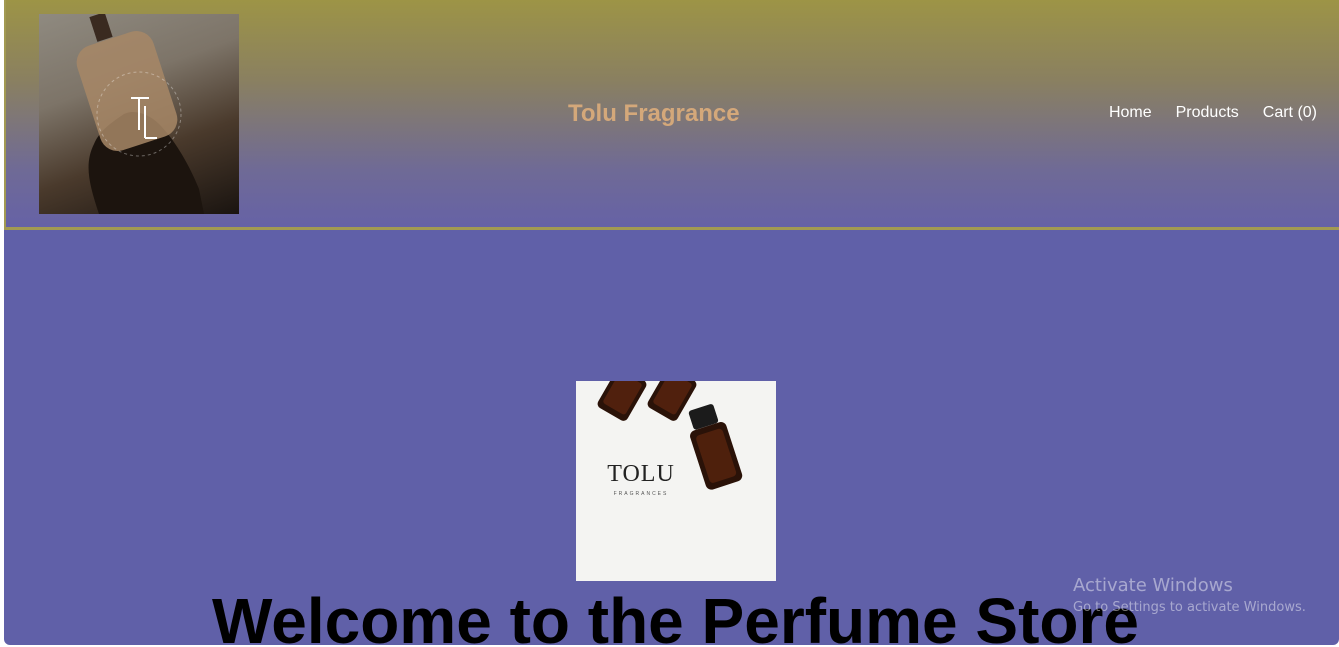 The height and width of the screenshot is (647, 1339). What do you see at coordinates (1290, 113) in the screenshot?
I see `nav-cart-link: Cart (0)` at bounding box center [1290, 113].